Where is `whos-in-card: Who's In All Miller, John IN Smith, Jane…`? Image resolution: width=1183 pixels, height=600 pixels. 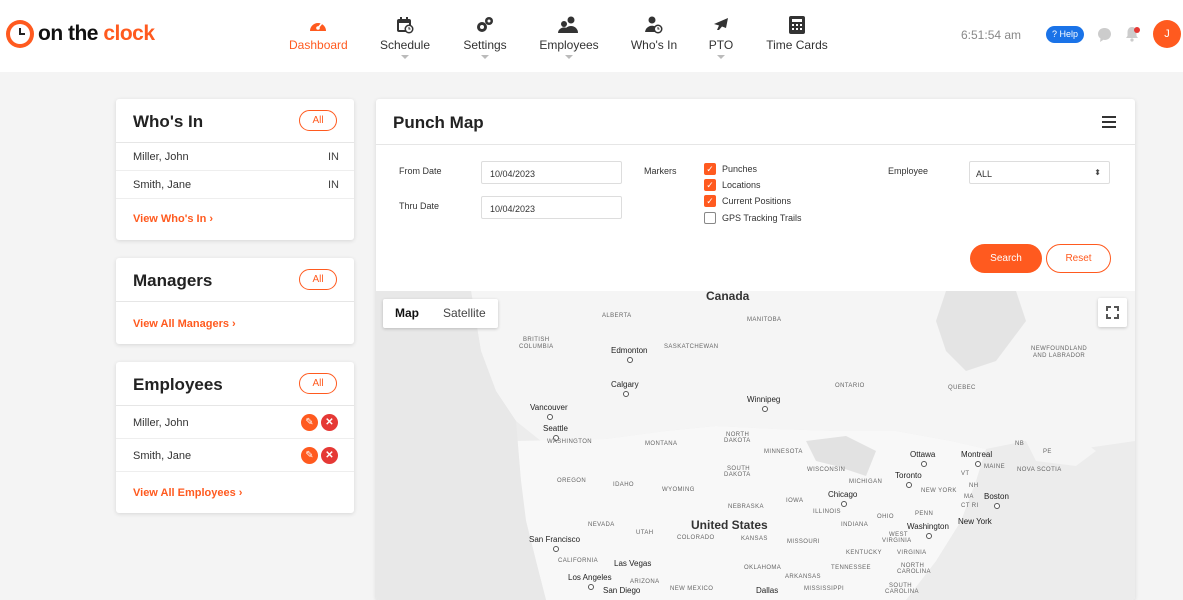
whos-in-card: Who's In All Miller, John IN Smith, Jane… is located at coordinates (235, 169).